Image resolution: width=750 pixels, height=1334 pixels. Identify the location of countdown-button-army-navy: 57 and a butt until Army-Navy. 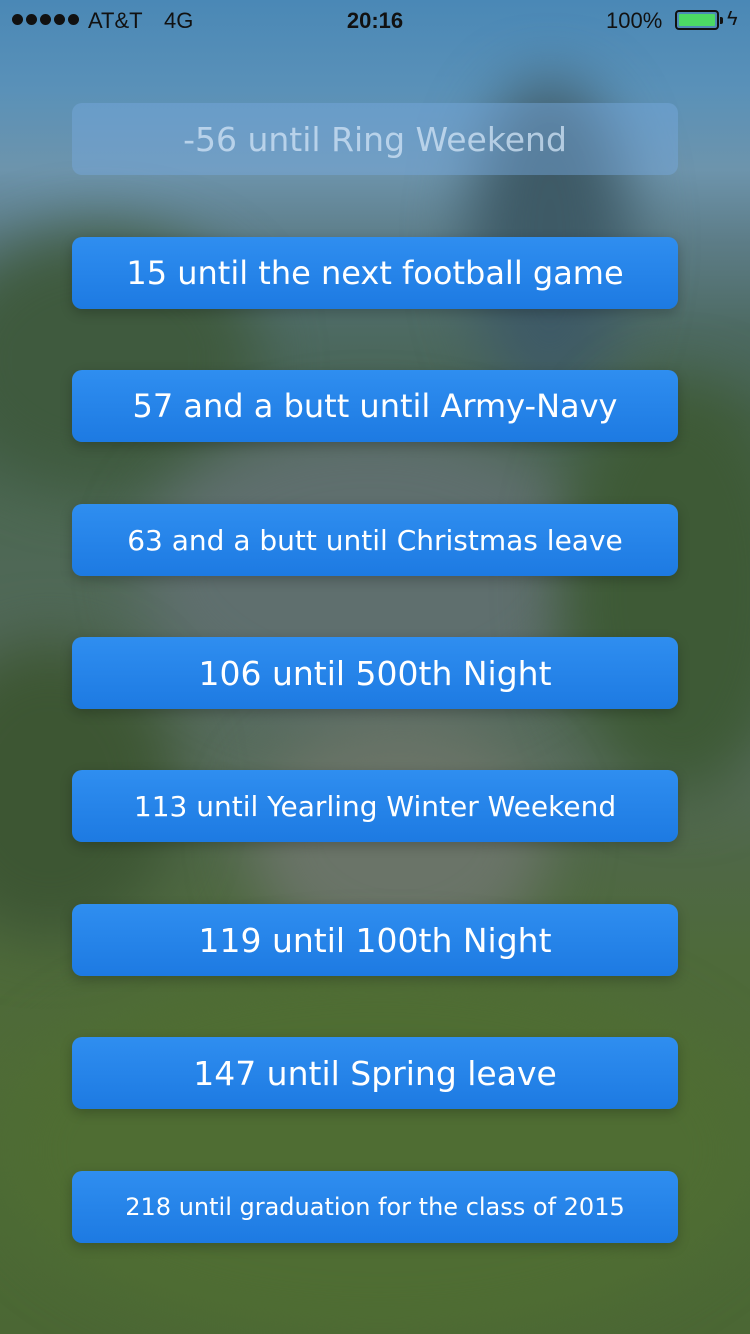
(375, 406).